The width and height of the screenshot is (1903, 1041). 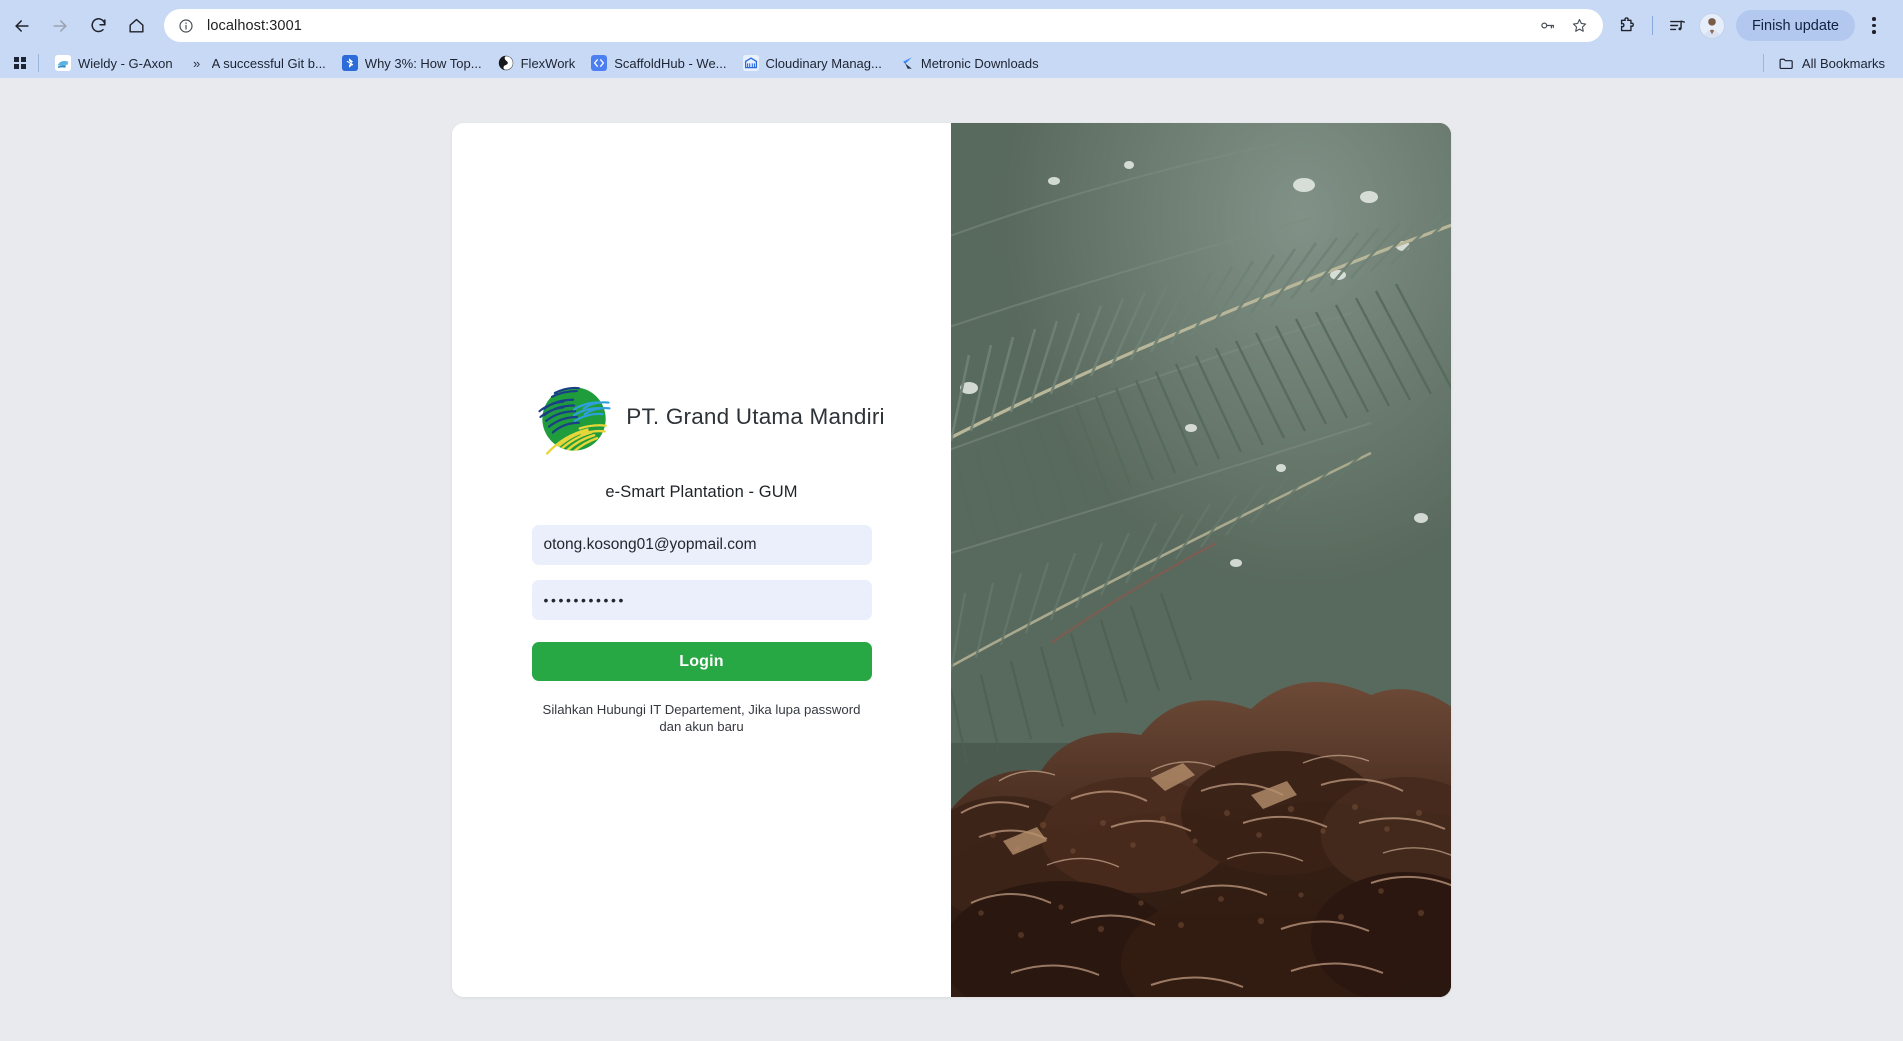 I want to click on chevrons-favicon: », so click(x=197, y=63).